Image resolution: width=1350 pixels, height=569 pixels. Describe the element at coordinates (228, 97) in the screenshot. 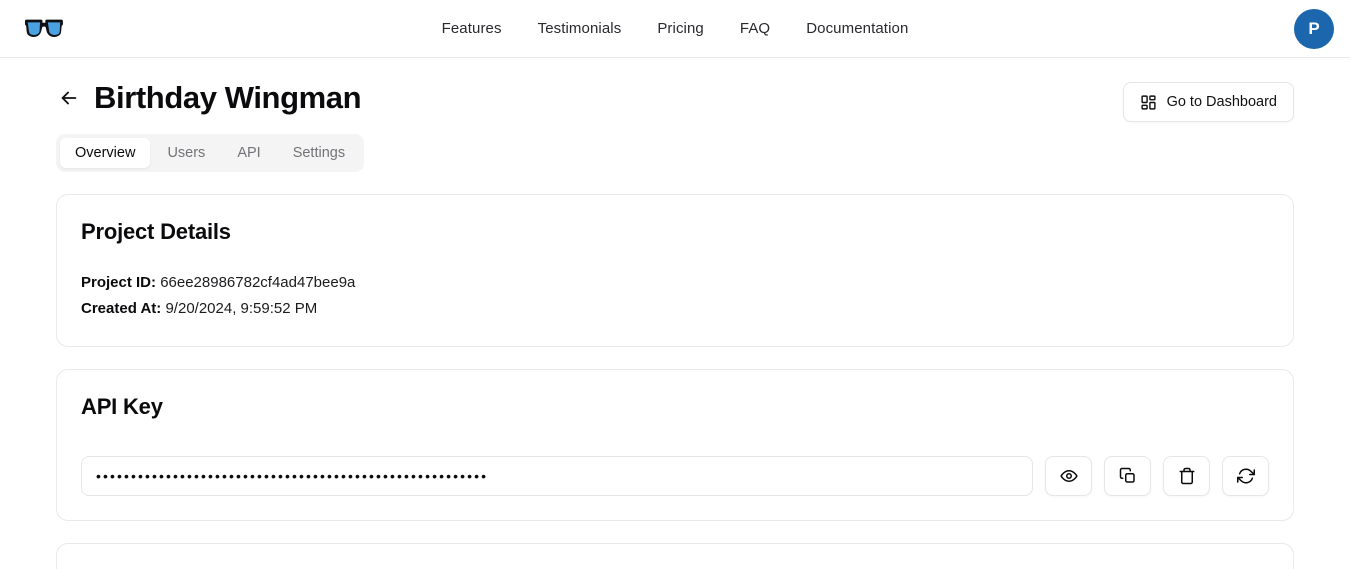

I see `page-title: Birthday Wingman` at that location.